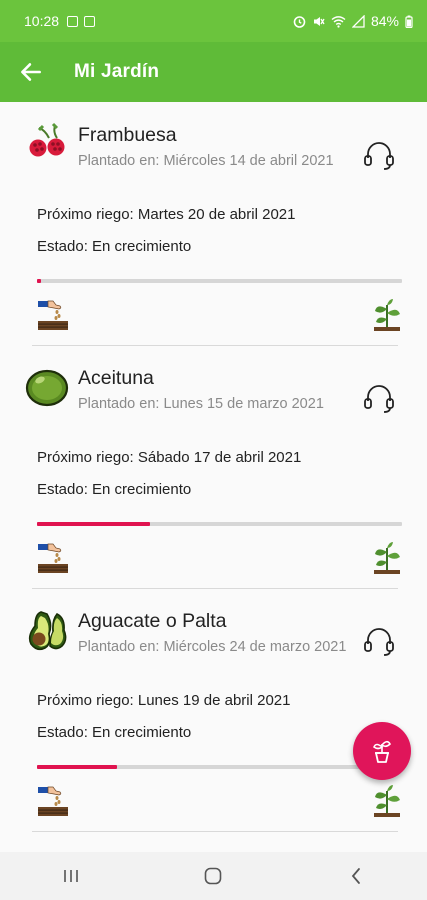 The width and height of the screenshot is (427, 900). What do you see at coordinates (164, 700) in the screenshot?
I see `next-watering: Próximo riego: Lunes 19 de abril 2021` at bounding box center [164, 700].